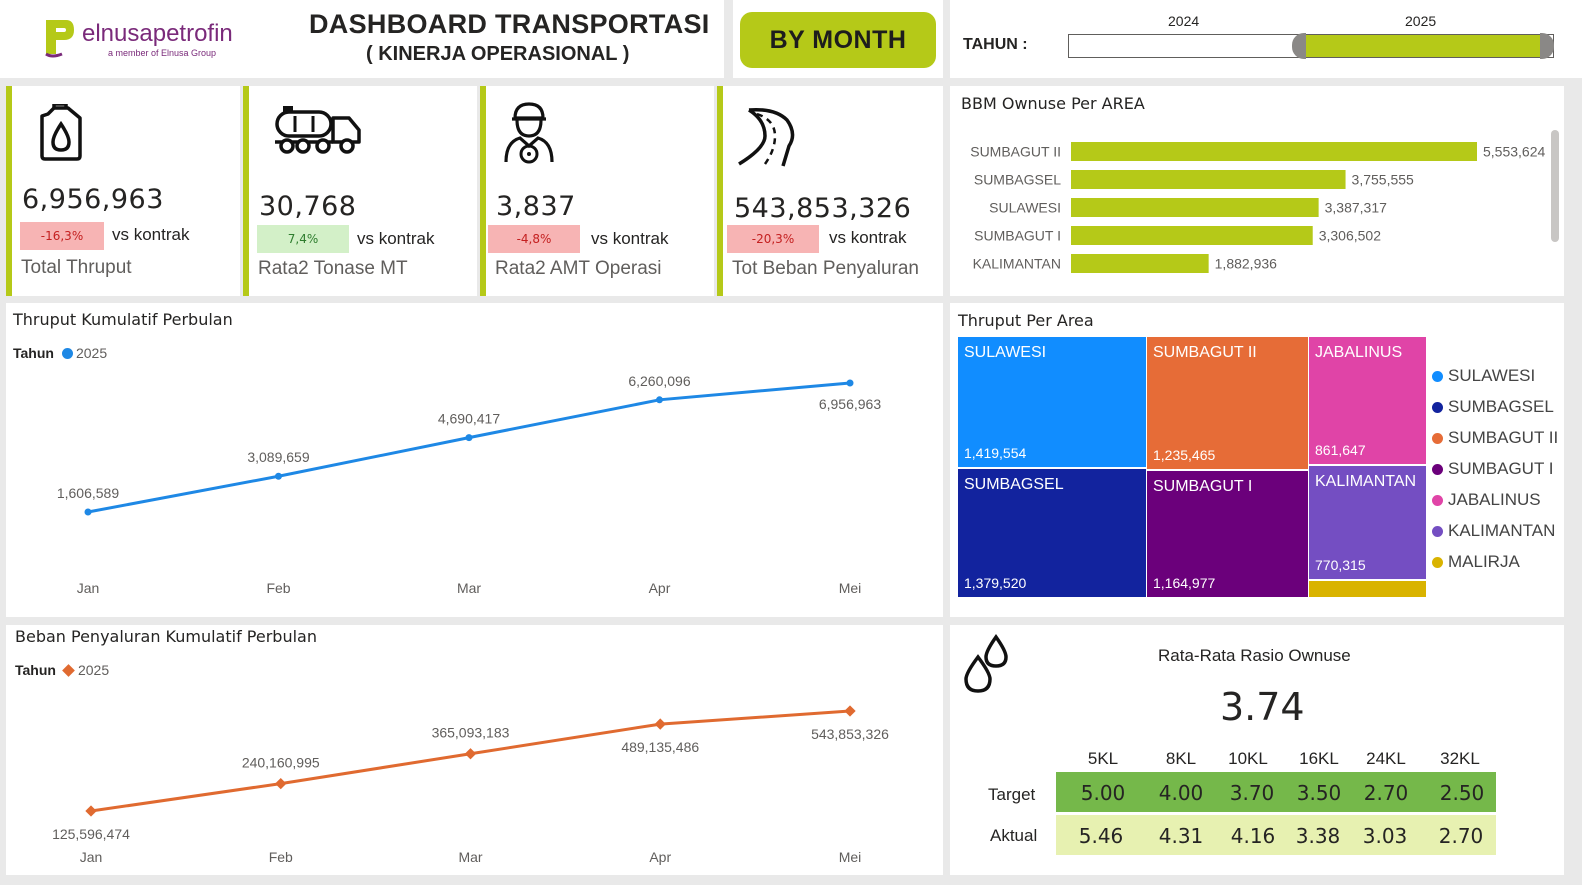  I want to click on legend-label: MALIRJA, so click(1484, 561).